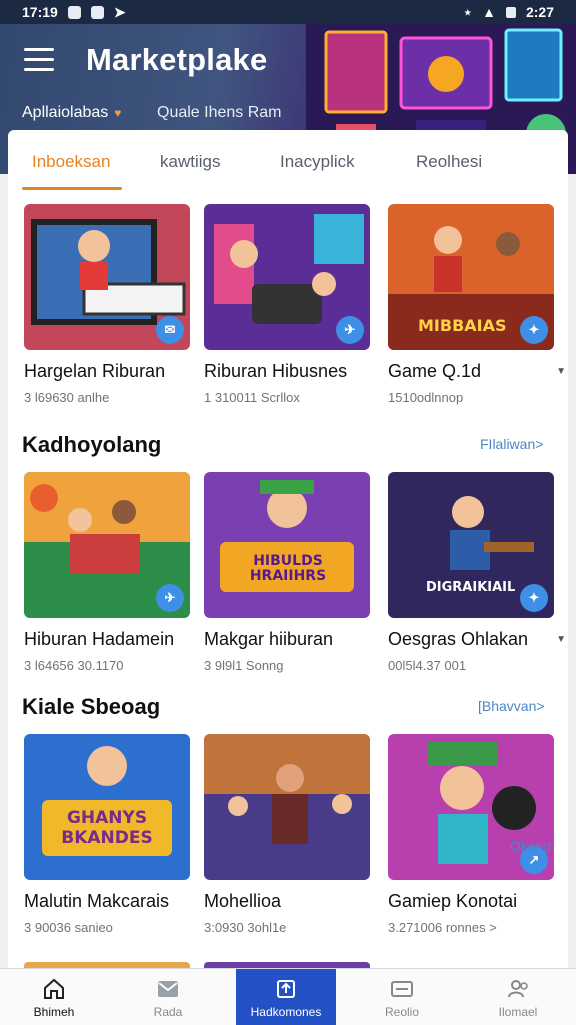 The height and width of the screenshot is (1025, 576). What do you see at coordinates (170, 330) in the screenshot?
I see `game-badge-icon: ✉` at bounding box center [170, 330].